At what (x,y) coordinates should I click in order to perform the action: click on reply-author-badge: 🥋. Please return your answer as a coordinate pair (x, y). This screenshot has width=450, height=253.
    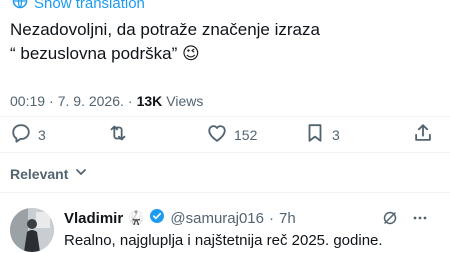
    Looking at the image, I should click on (136, 217).